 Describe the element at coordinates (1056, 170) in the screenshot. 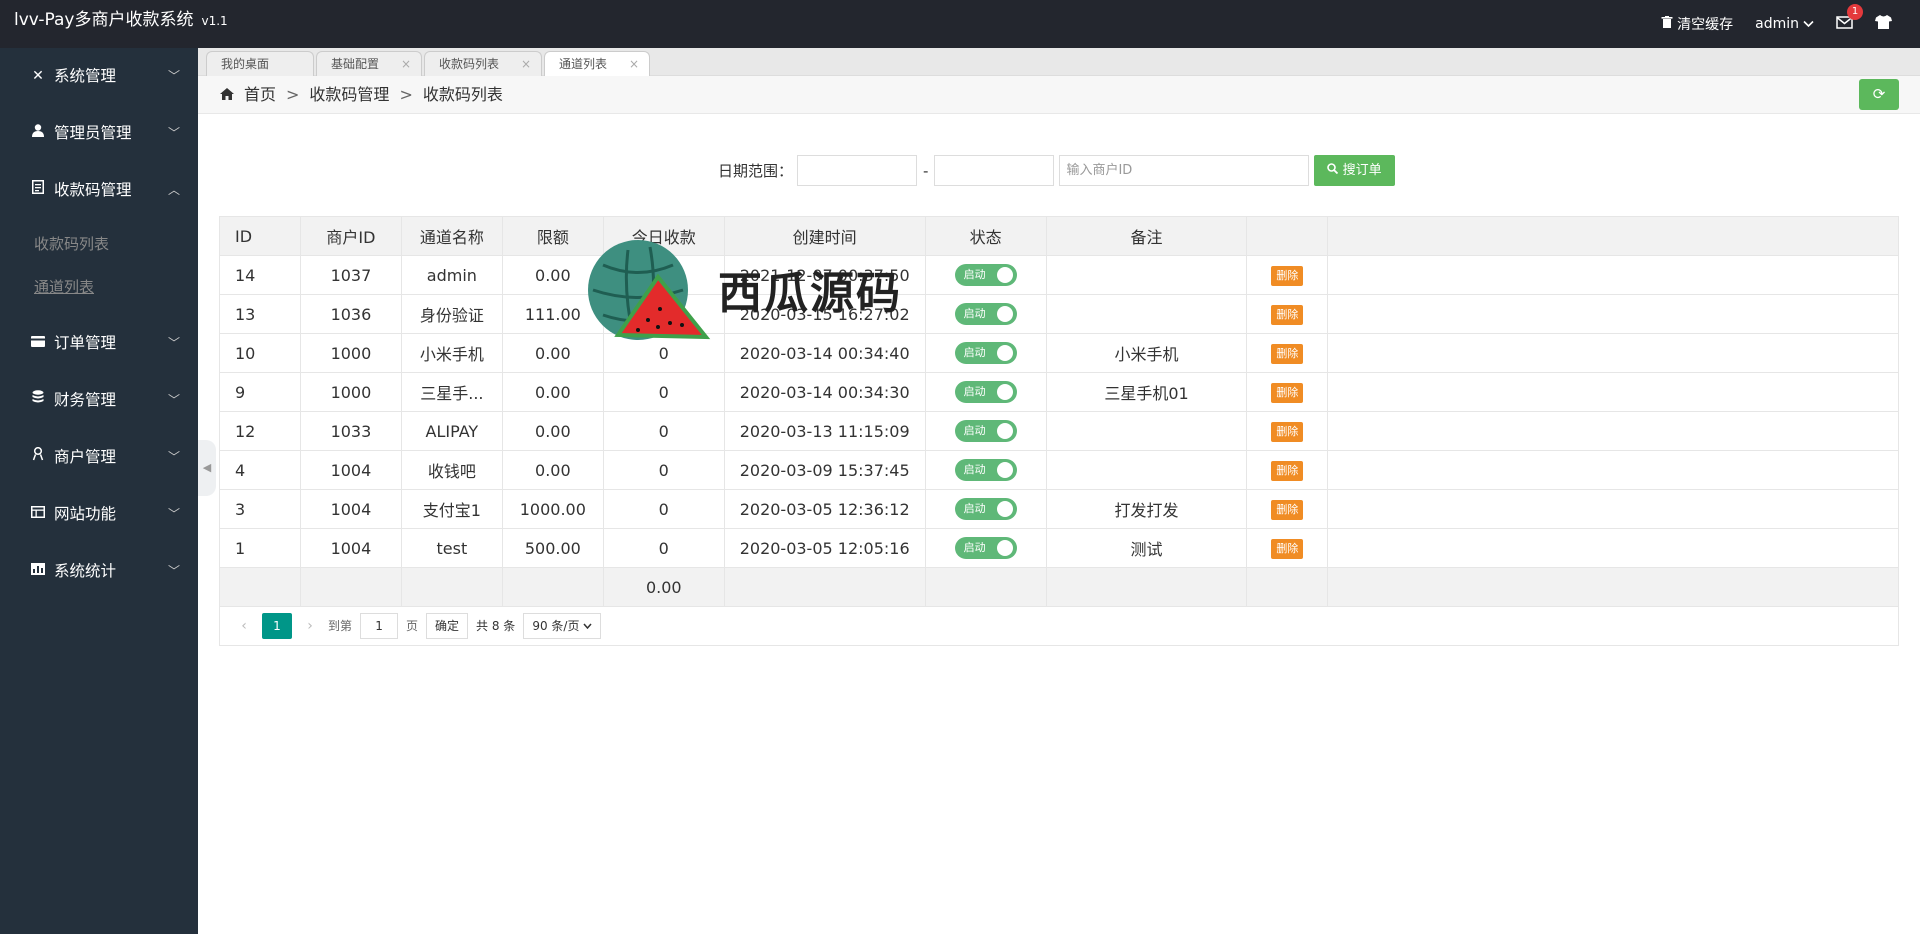

I see `search-form: 日期范围： - 输入商户ID 搜订单` at that location.